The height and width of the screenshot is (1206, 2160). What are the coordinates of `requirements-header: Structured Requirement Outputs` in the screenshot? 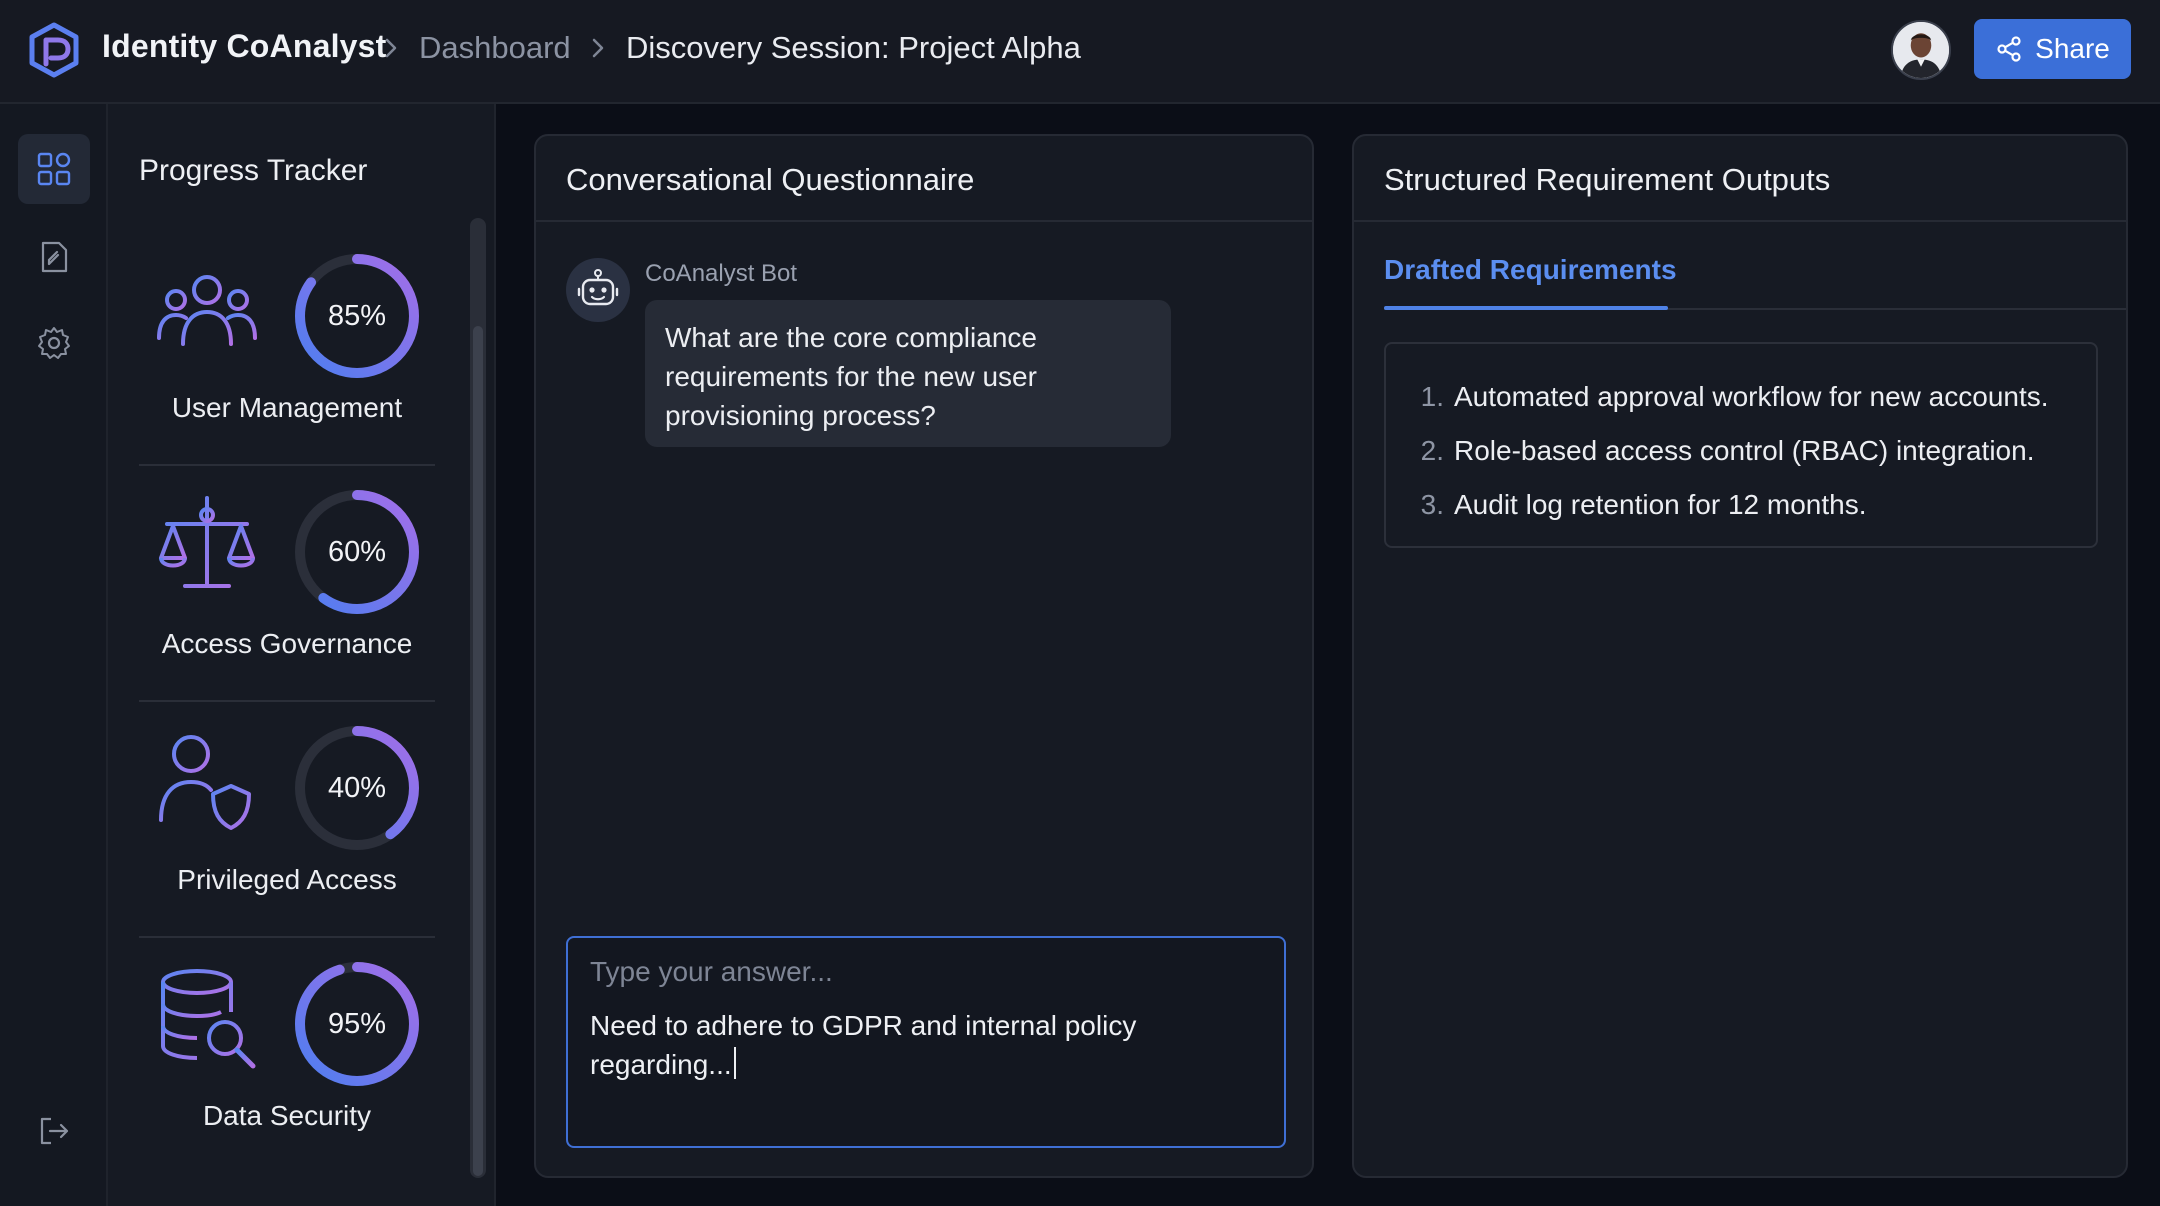 It's located at (1740, 179).